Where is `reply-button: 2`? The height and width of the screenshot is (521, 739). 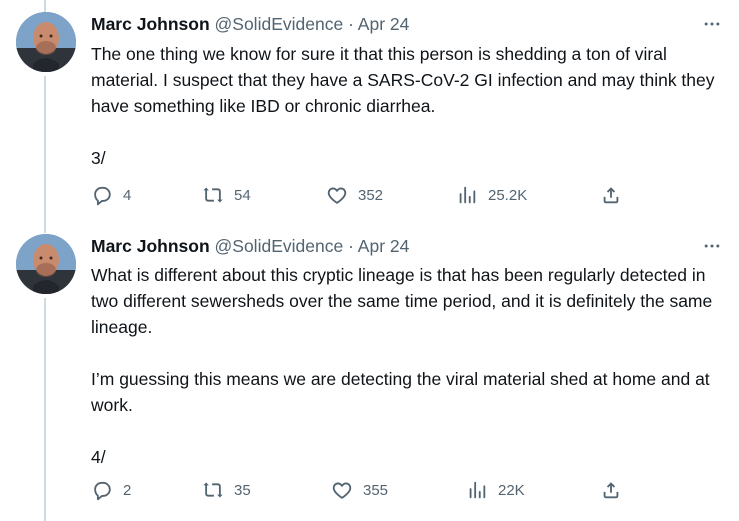
reply-button: 2 is located at coordinates (111, 490).